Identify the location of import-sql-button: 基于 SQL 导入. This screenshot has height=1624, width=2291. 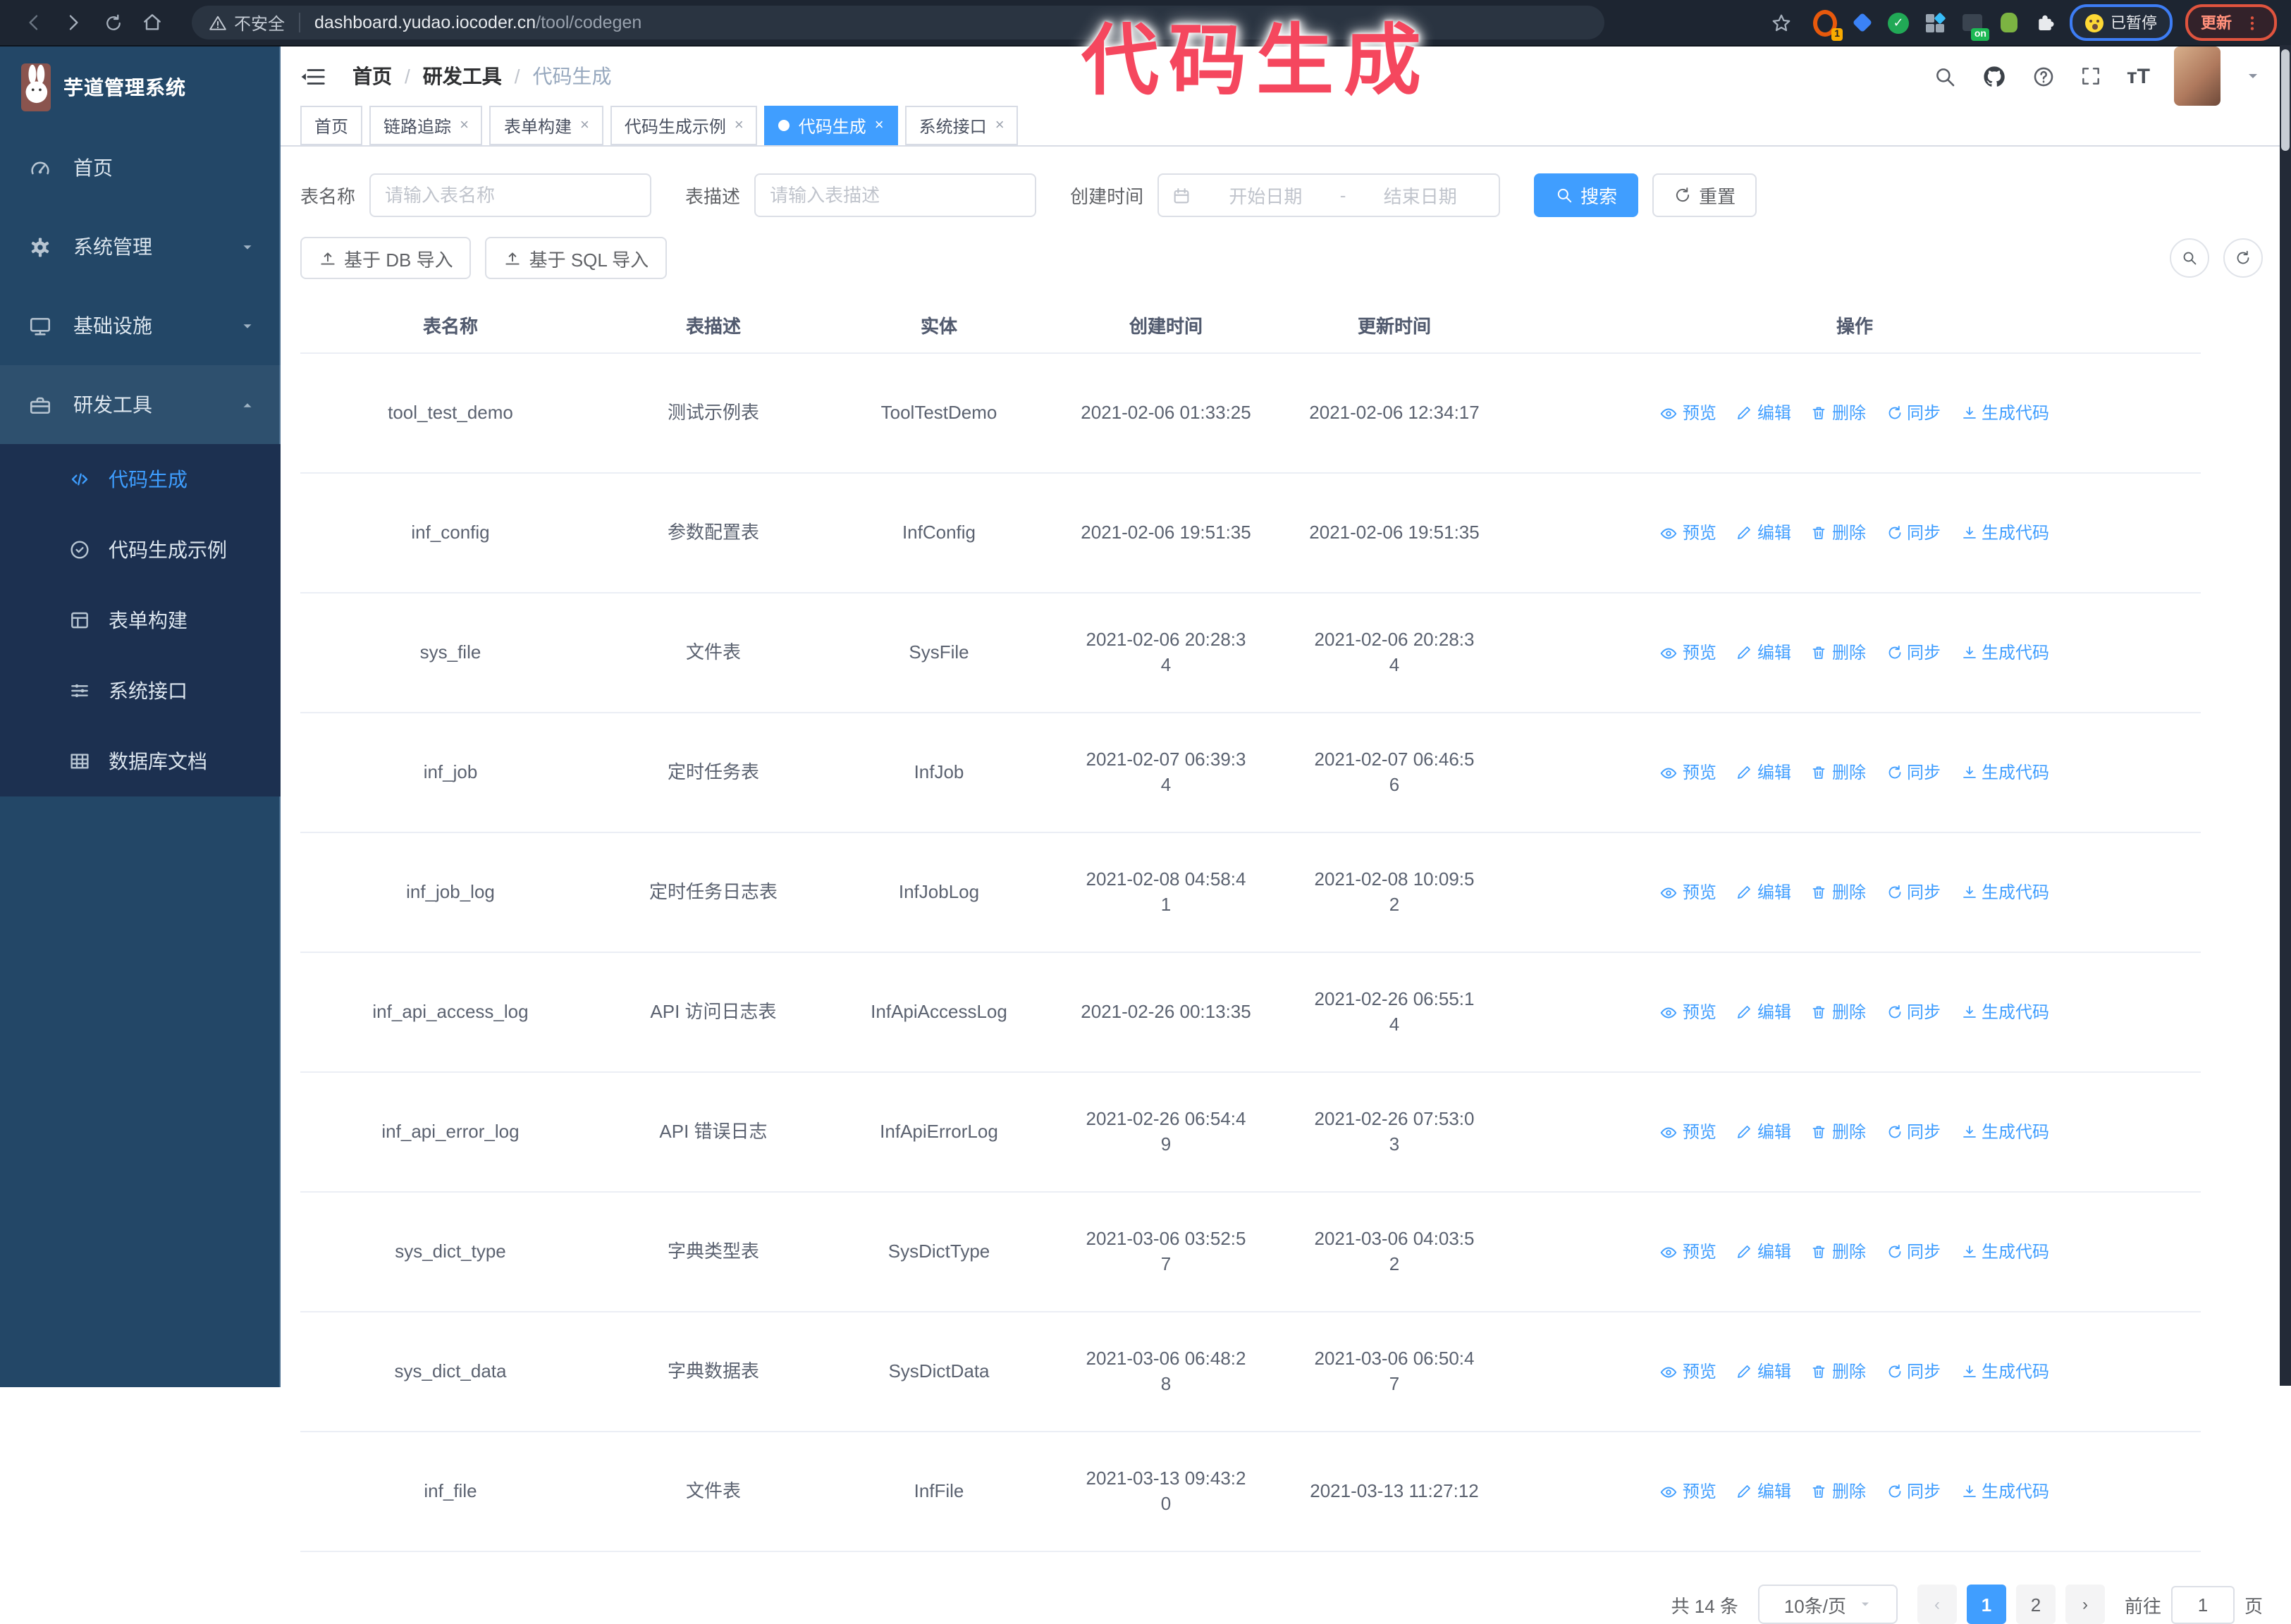
(576, 258).